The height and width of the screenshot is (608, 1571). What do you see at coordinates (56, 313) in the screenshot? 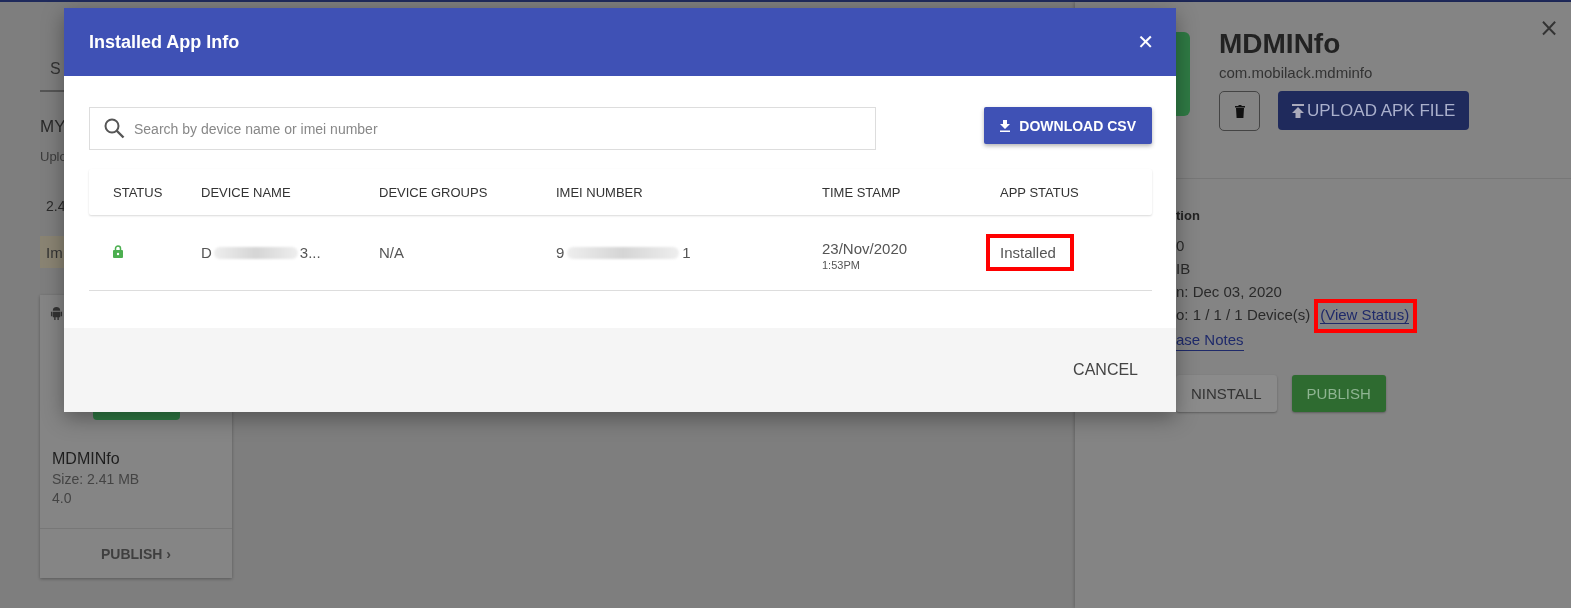
I see `android-icon` at bounding box center [56, 313].